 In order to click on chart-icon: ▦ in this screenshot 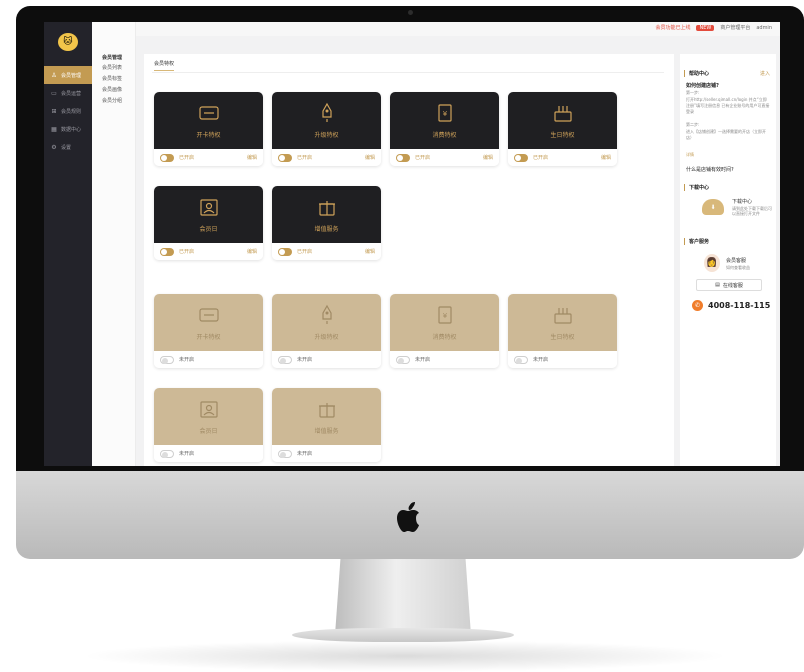, I will do `click(54, 129)`.